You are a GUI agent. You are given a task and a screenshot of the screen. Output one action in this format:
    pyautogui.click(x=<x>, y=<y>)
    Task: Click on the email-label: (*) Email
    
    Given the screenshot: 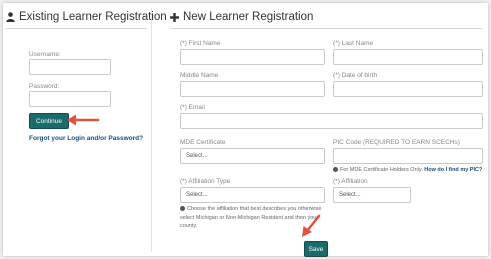 What is the action you would take?
    pyautogui.click(x=192, y=107)
    